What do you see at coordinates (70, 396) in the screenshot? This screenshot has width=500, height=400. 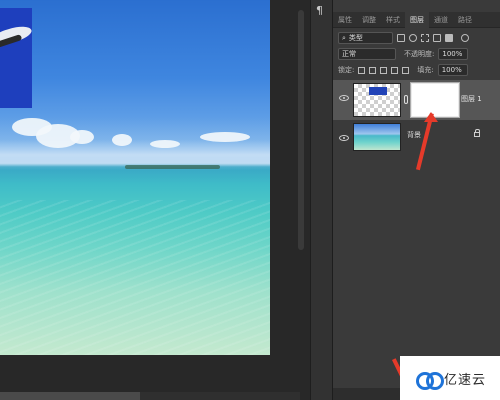 I see `horizontal-scrollbar-thumb` at bounding box center [70, 396].